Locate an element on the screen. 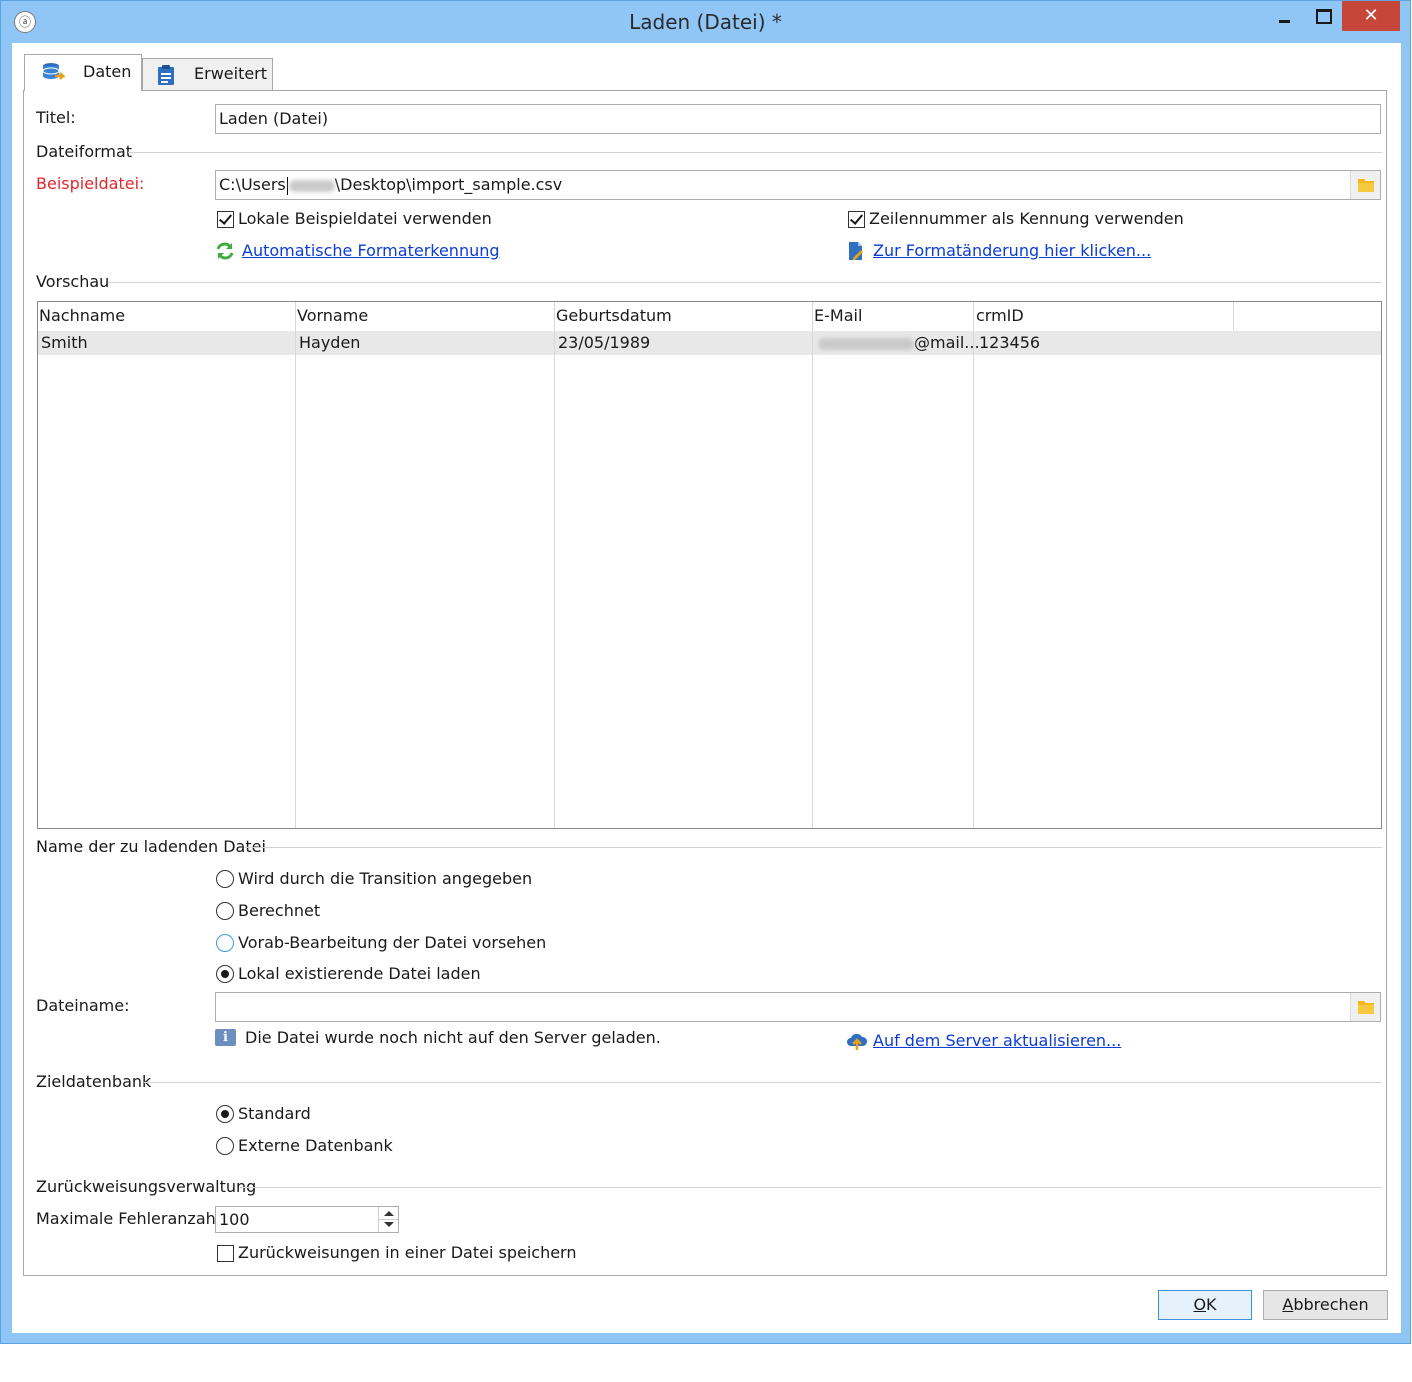 The height and width of the screenshot is (1382, 1412). cancel-button: Abbrechen is located at coordinates (1325, 1305).